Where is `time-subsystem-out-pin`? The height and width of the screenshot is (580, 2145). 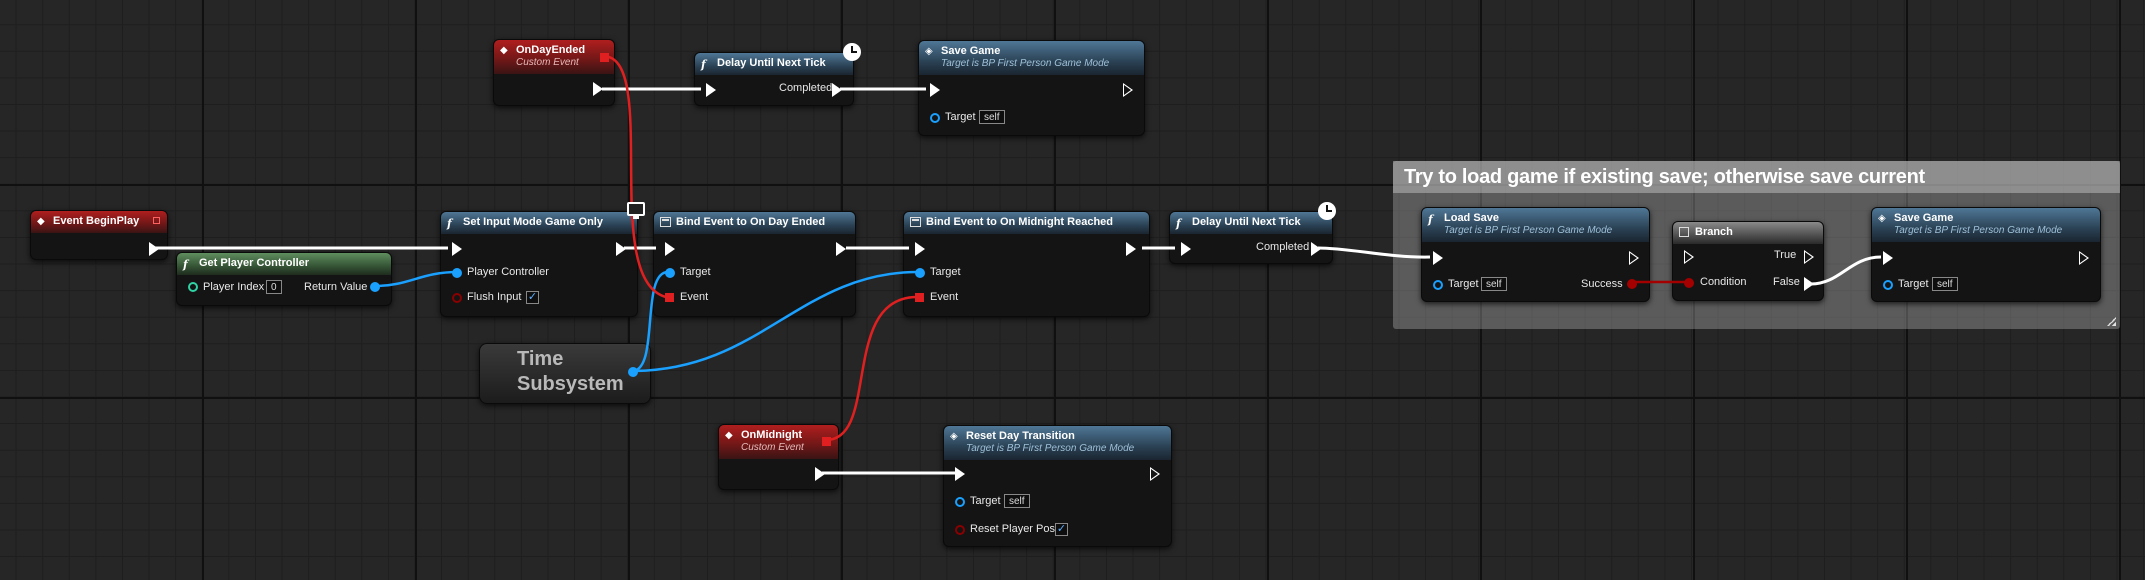
time-subsystem-out-pin is located at coordinates (633, 372).